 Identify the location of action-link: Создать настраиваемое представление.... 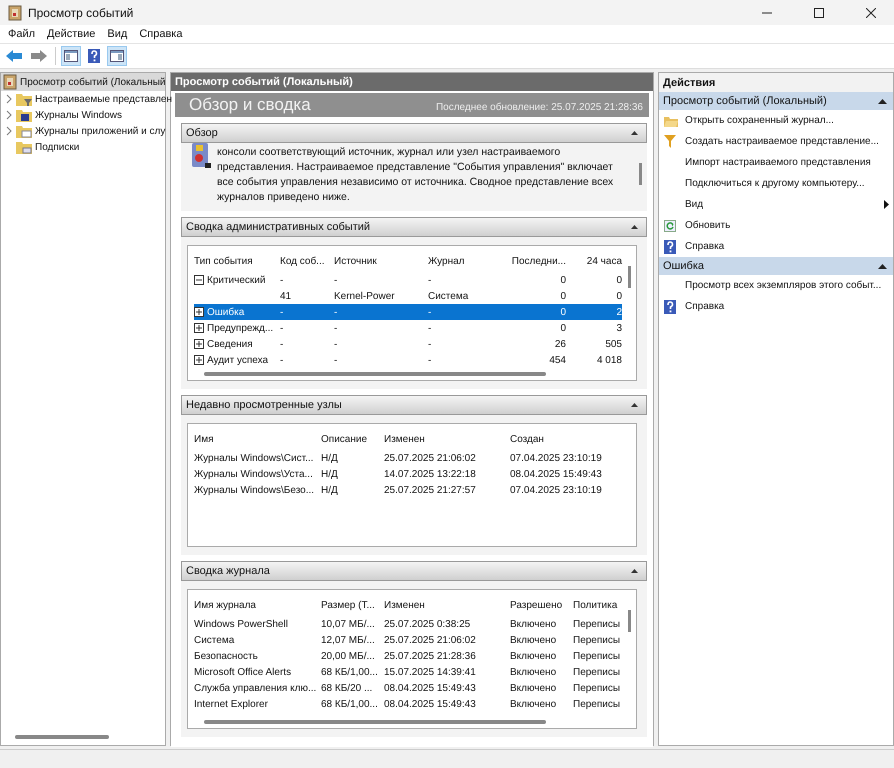
(782, 141).